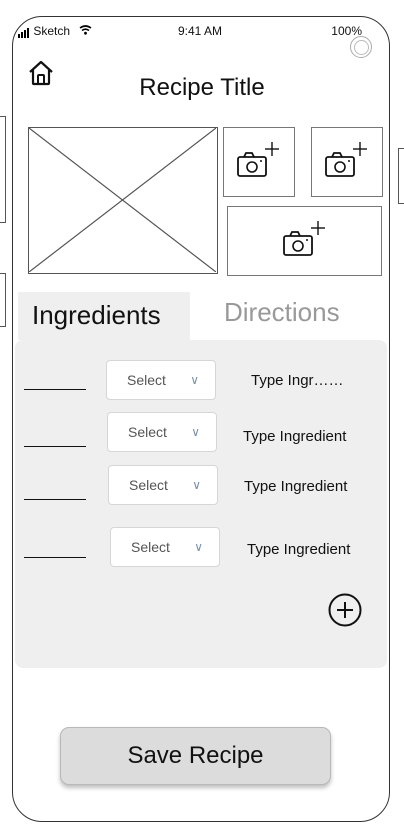  I want to click on status-time: 9:41 AM, so click(200, 31).